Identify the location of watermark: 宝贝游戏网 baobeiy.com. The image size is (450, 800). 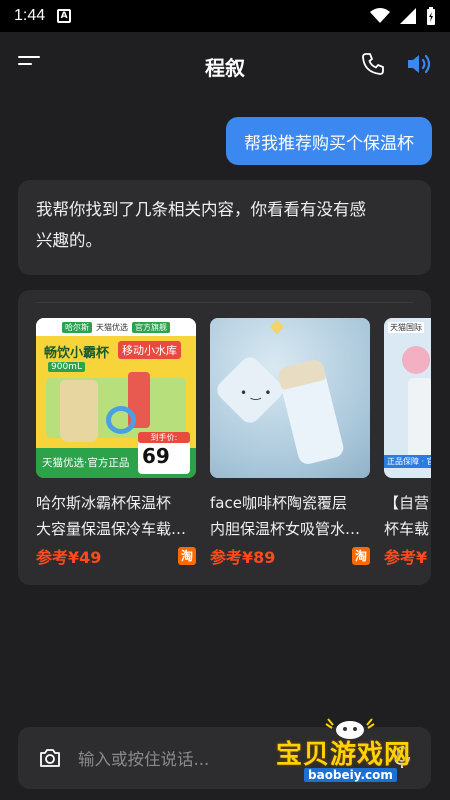
(357, 755).